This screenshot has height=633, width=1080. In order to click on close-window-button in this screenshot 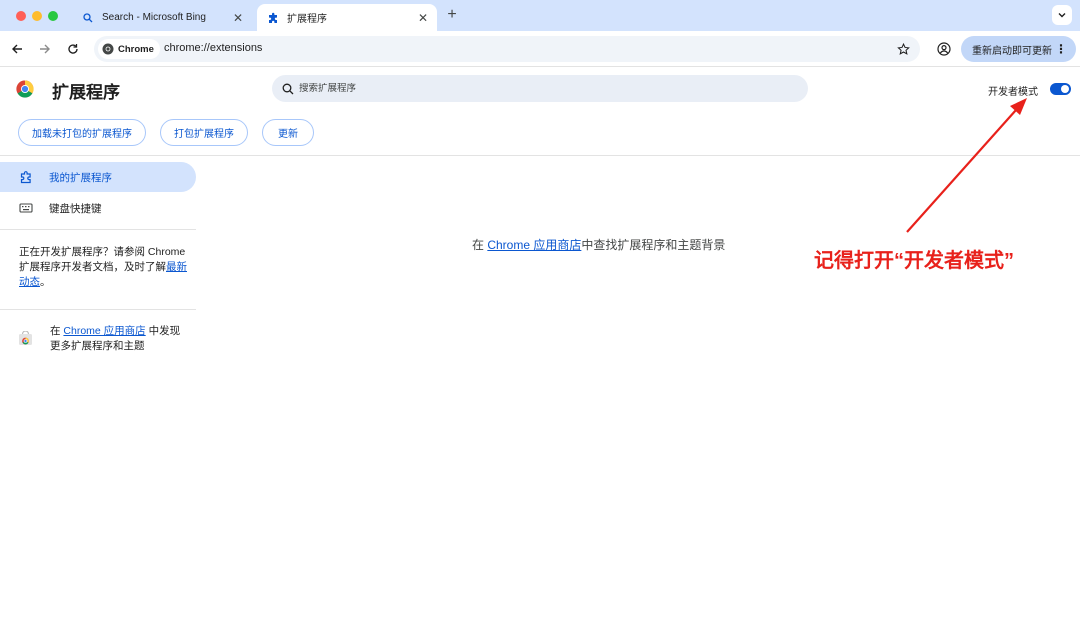, I will do `click(21, 16)`.